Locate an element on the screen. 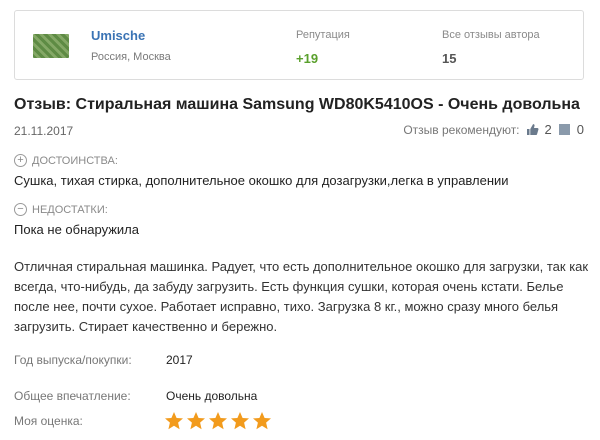 Image resolution: width=600 pixels, height=440 pixels. likes-count: 2 is located at coordinates (548, 129).